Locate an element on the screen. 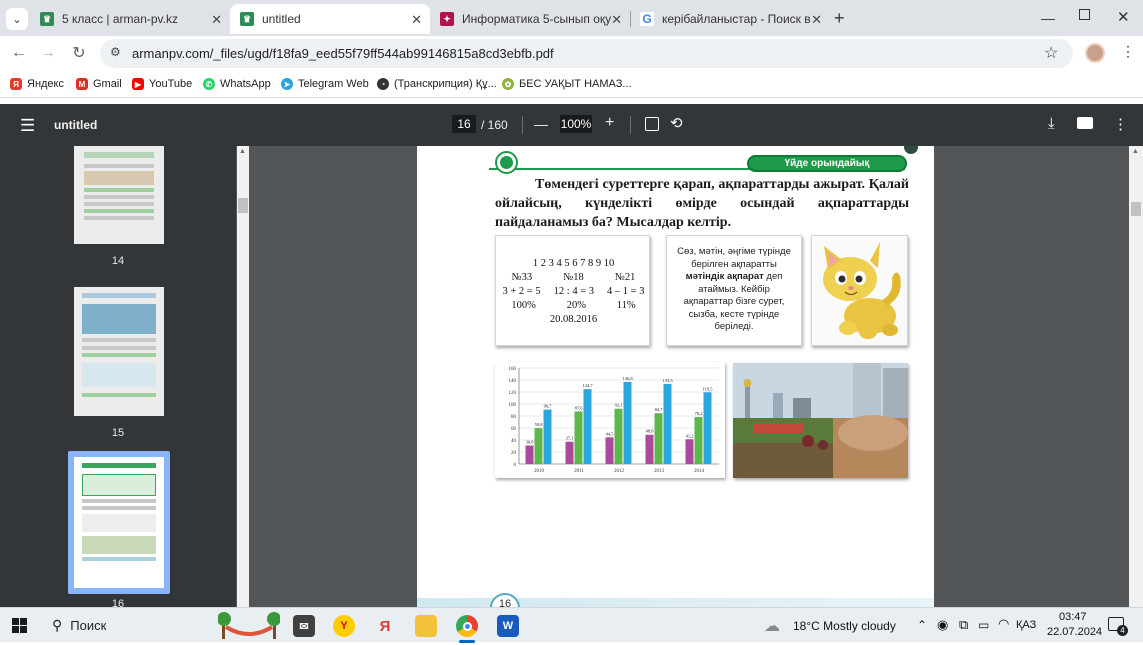  pdf-toolbar: ☰ untitled 16 / 160 — 100% + ⟲ ⤓ ⋮ is located at coordinates (571, 125).